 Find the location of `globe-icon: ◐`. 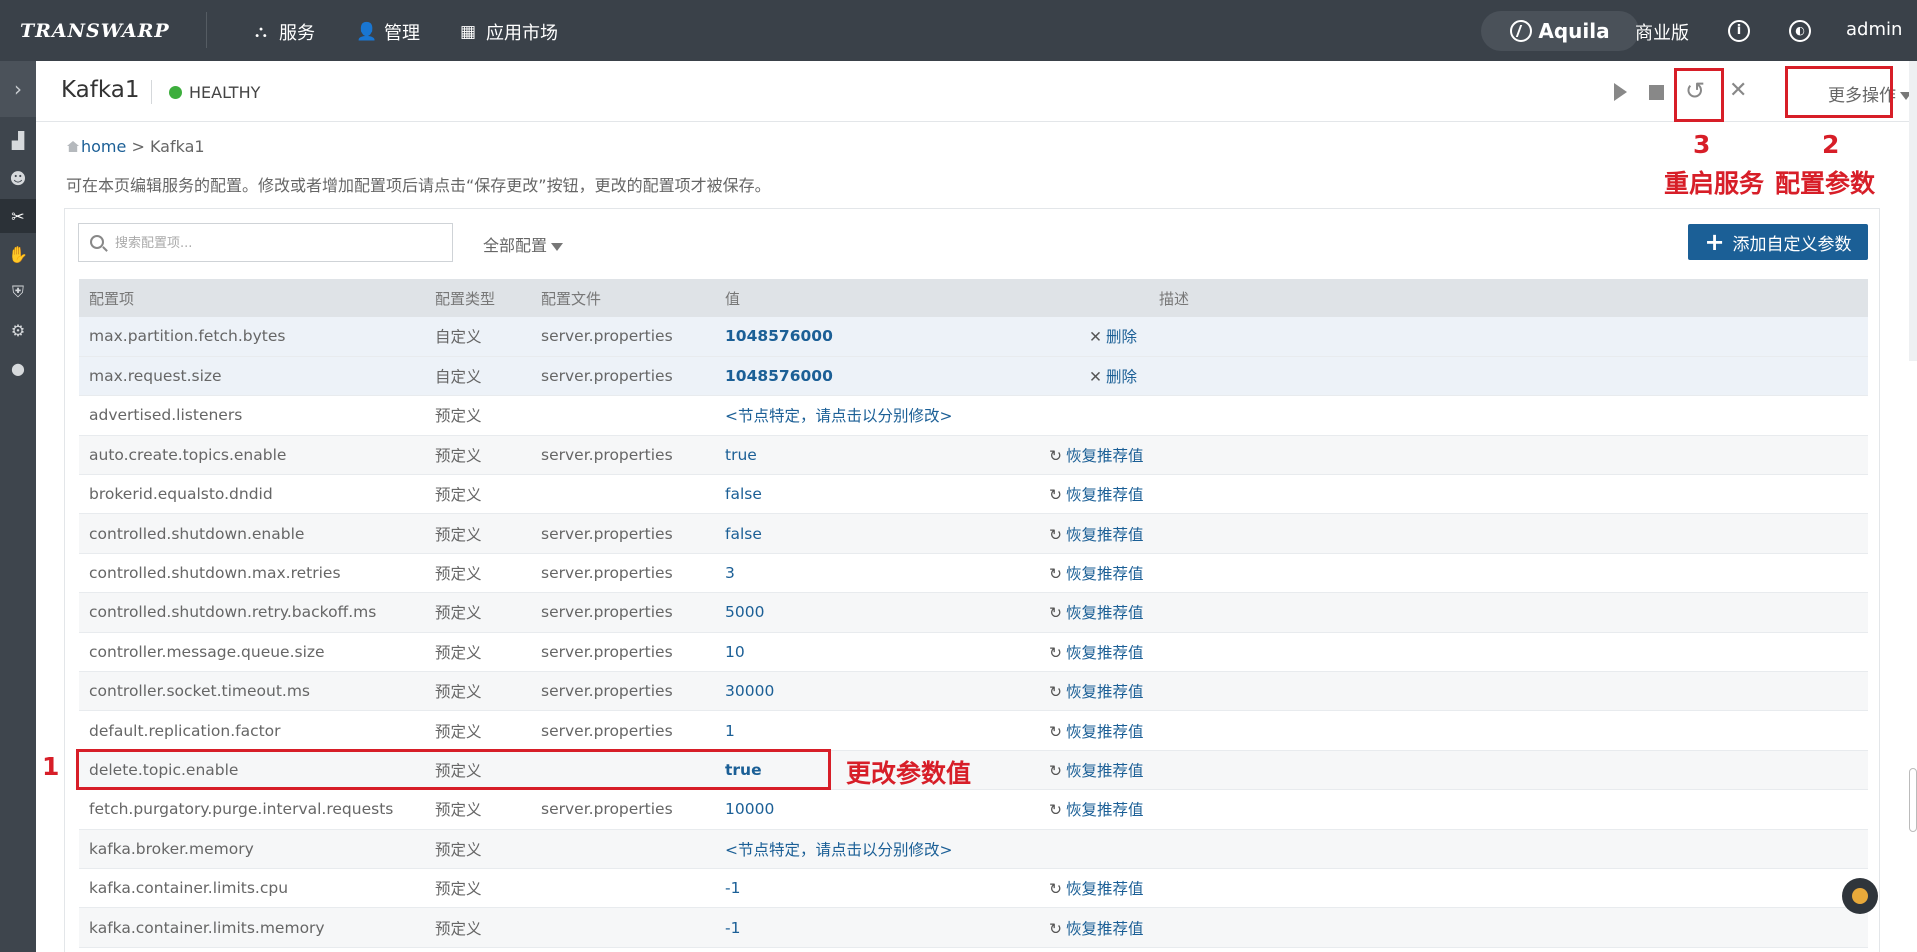

globe-icon: ◐ is located at coordinates (1800, 31).